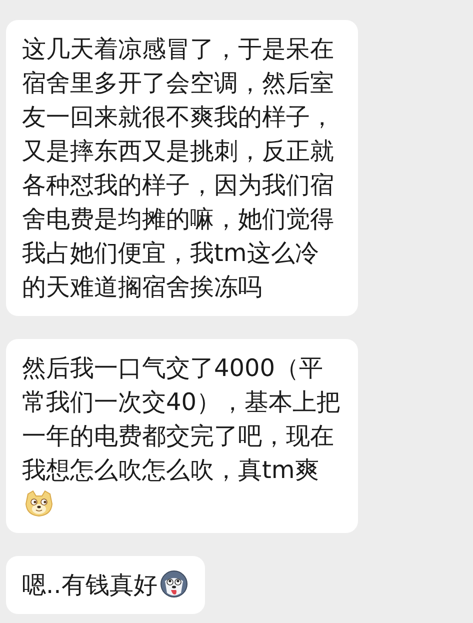 This screenshot has height=623, width=473. I want to click on husky-face-icon, so click(174, 584).